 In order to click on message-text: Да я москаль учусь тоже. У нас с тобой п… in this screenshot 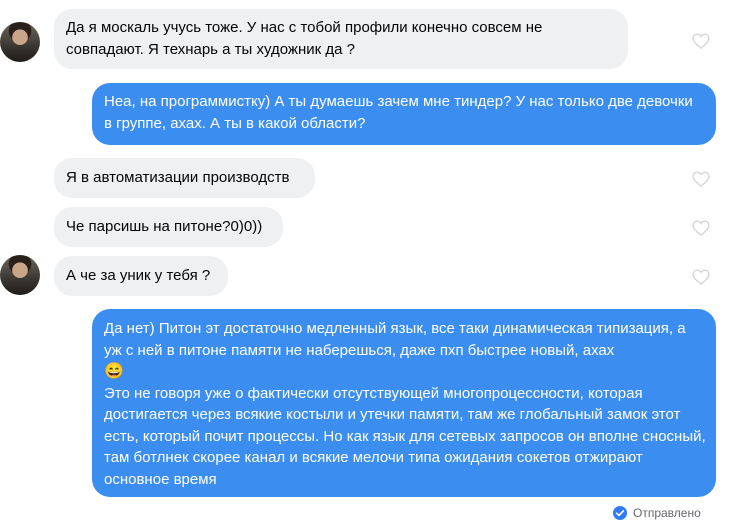, I will do `click(304, 38)`.